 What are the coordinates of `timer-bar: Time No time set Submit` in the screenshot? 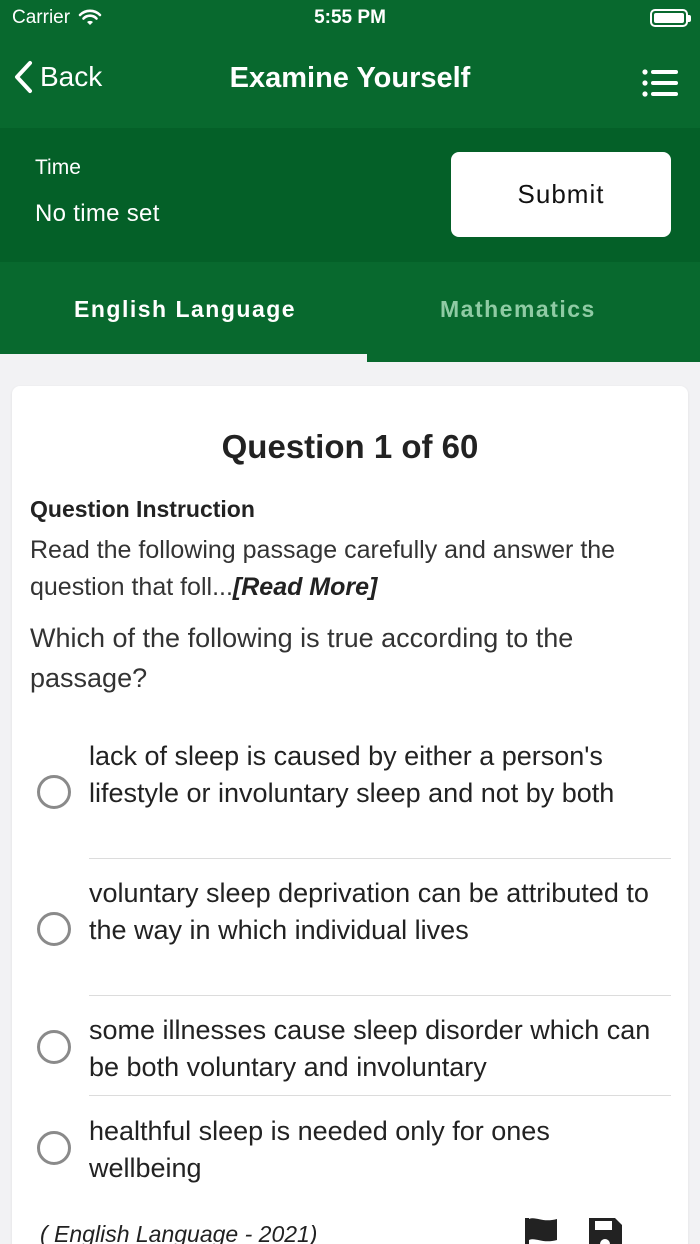 It's located at (350, 195).